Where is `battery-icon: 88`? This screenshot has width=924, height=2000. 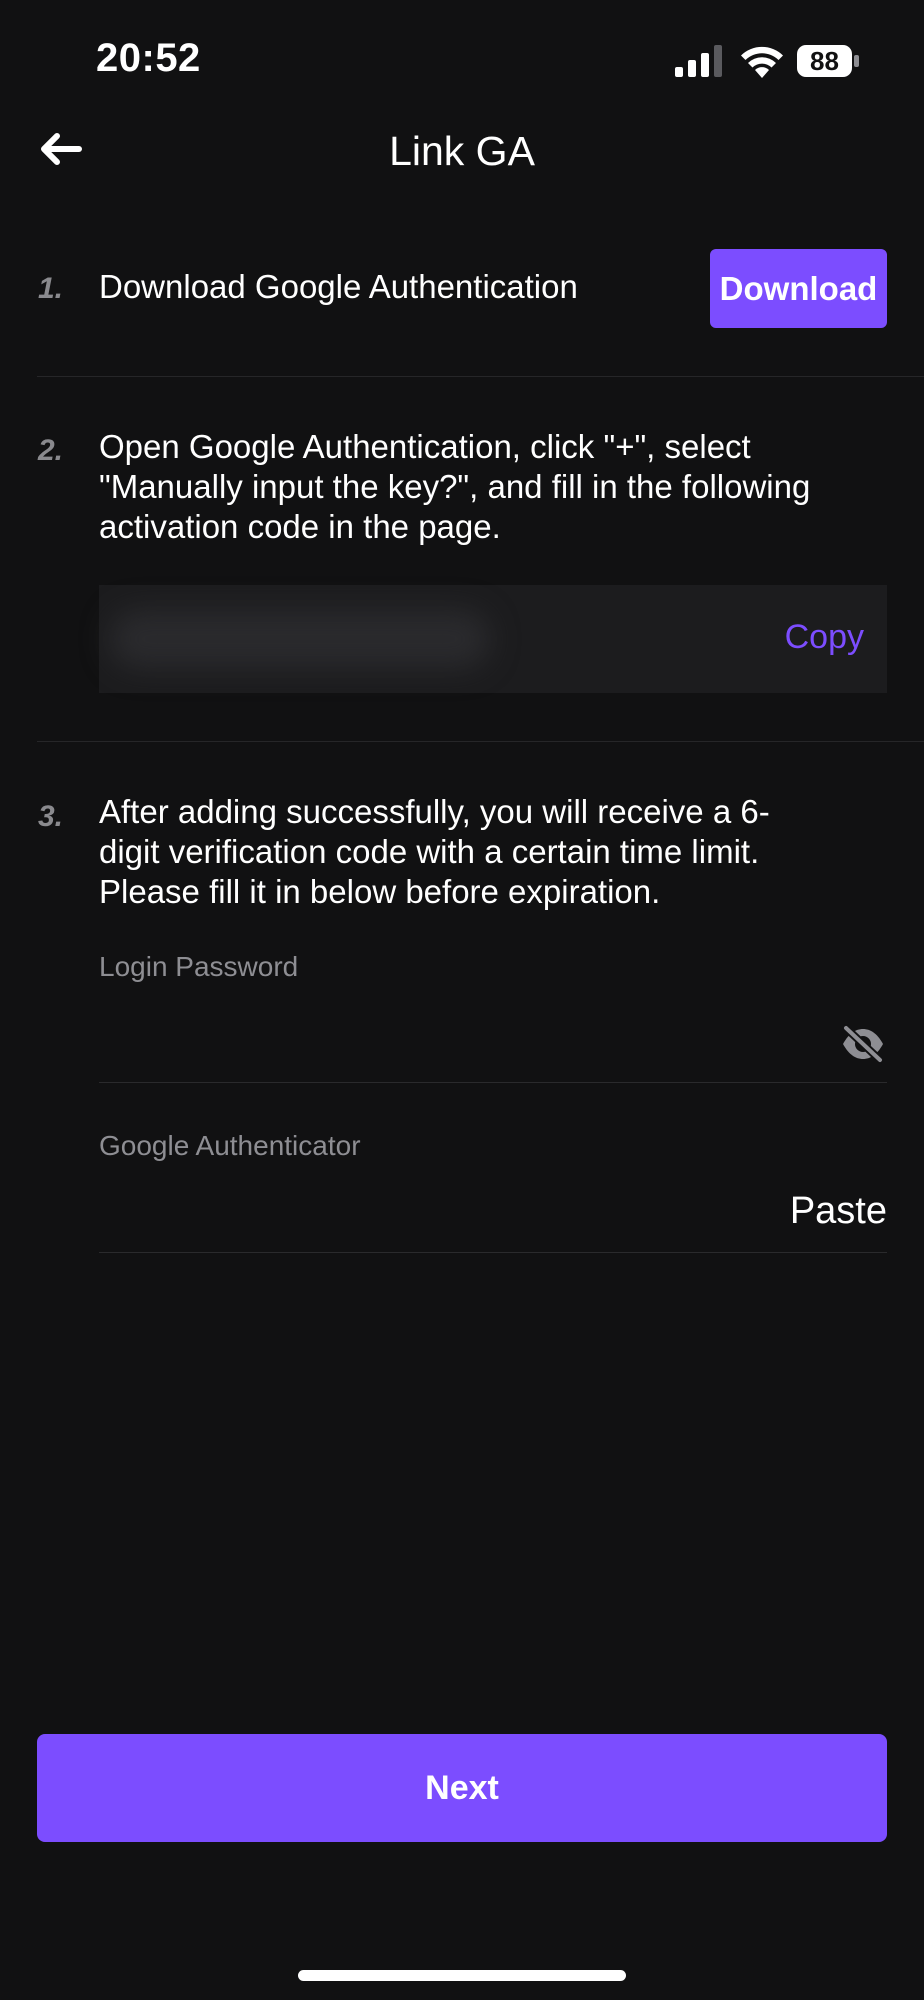 battery-icon: 88 is located at coordinates (828, 61).